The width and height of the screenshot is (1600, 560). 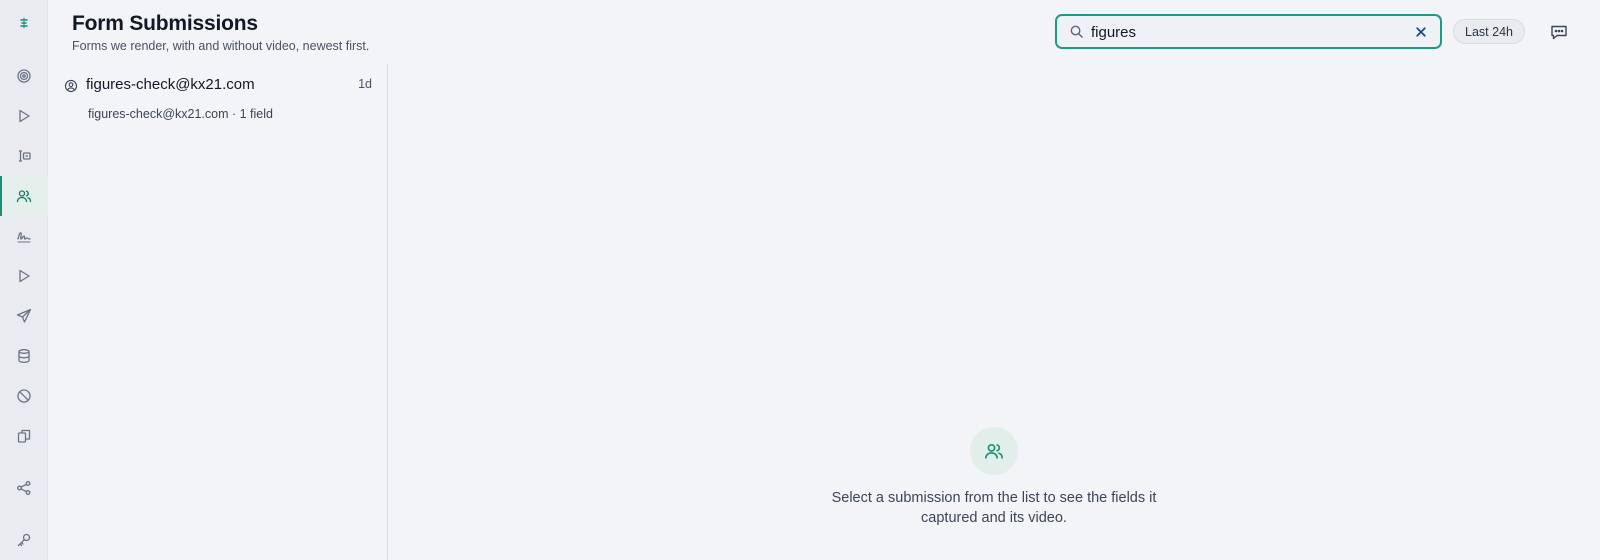 I want to click on sidebar-item-database, so click(x=24, y=356).